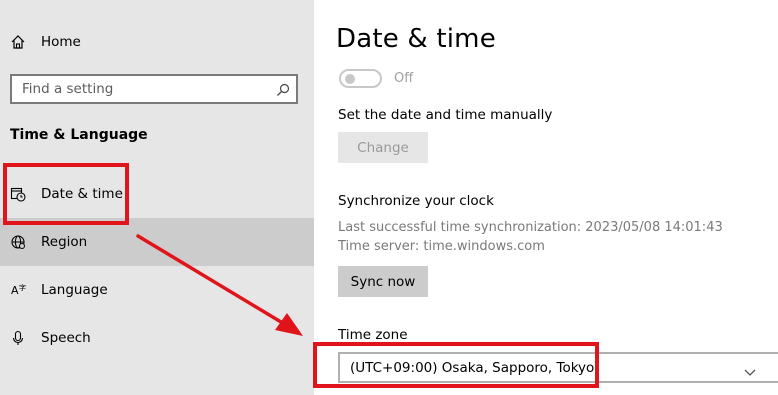 This screenshot has width=778, height=395. Describe the element at coordinates (18, 338) in the screenshot. I see `microphone-icon` at that location.